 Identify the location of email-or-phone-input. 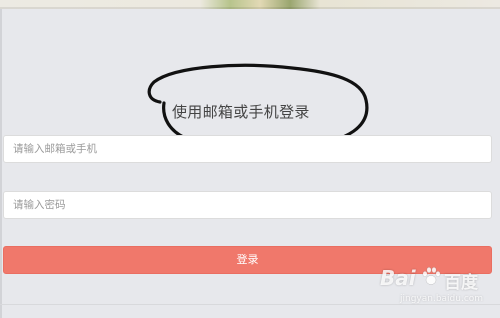
(247, 149).